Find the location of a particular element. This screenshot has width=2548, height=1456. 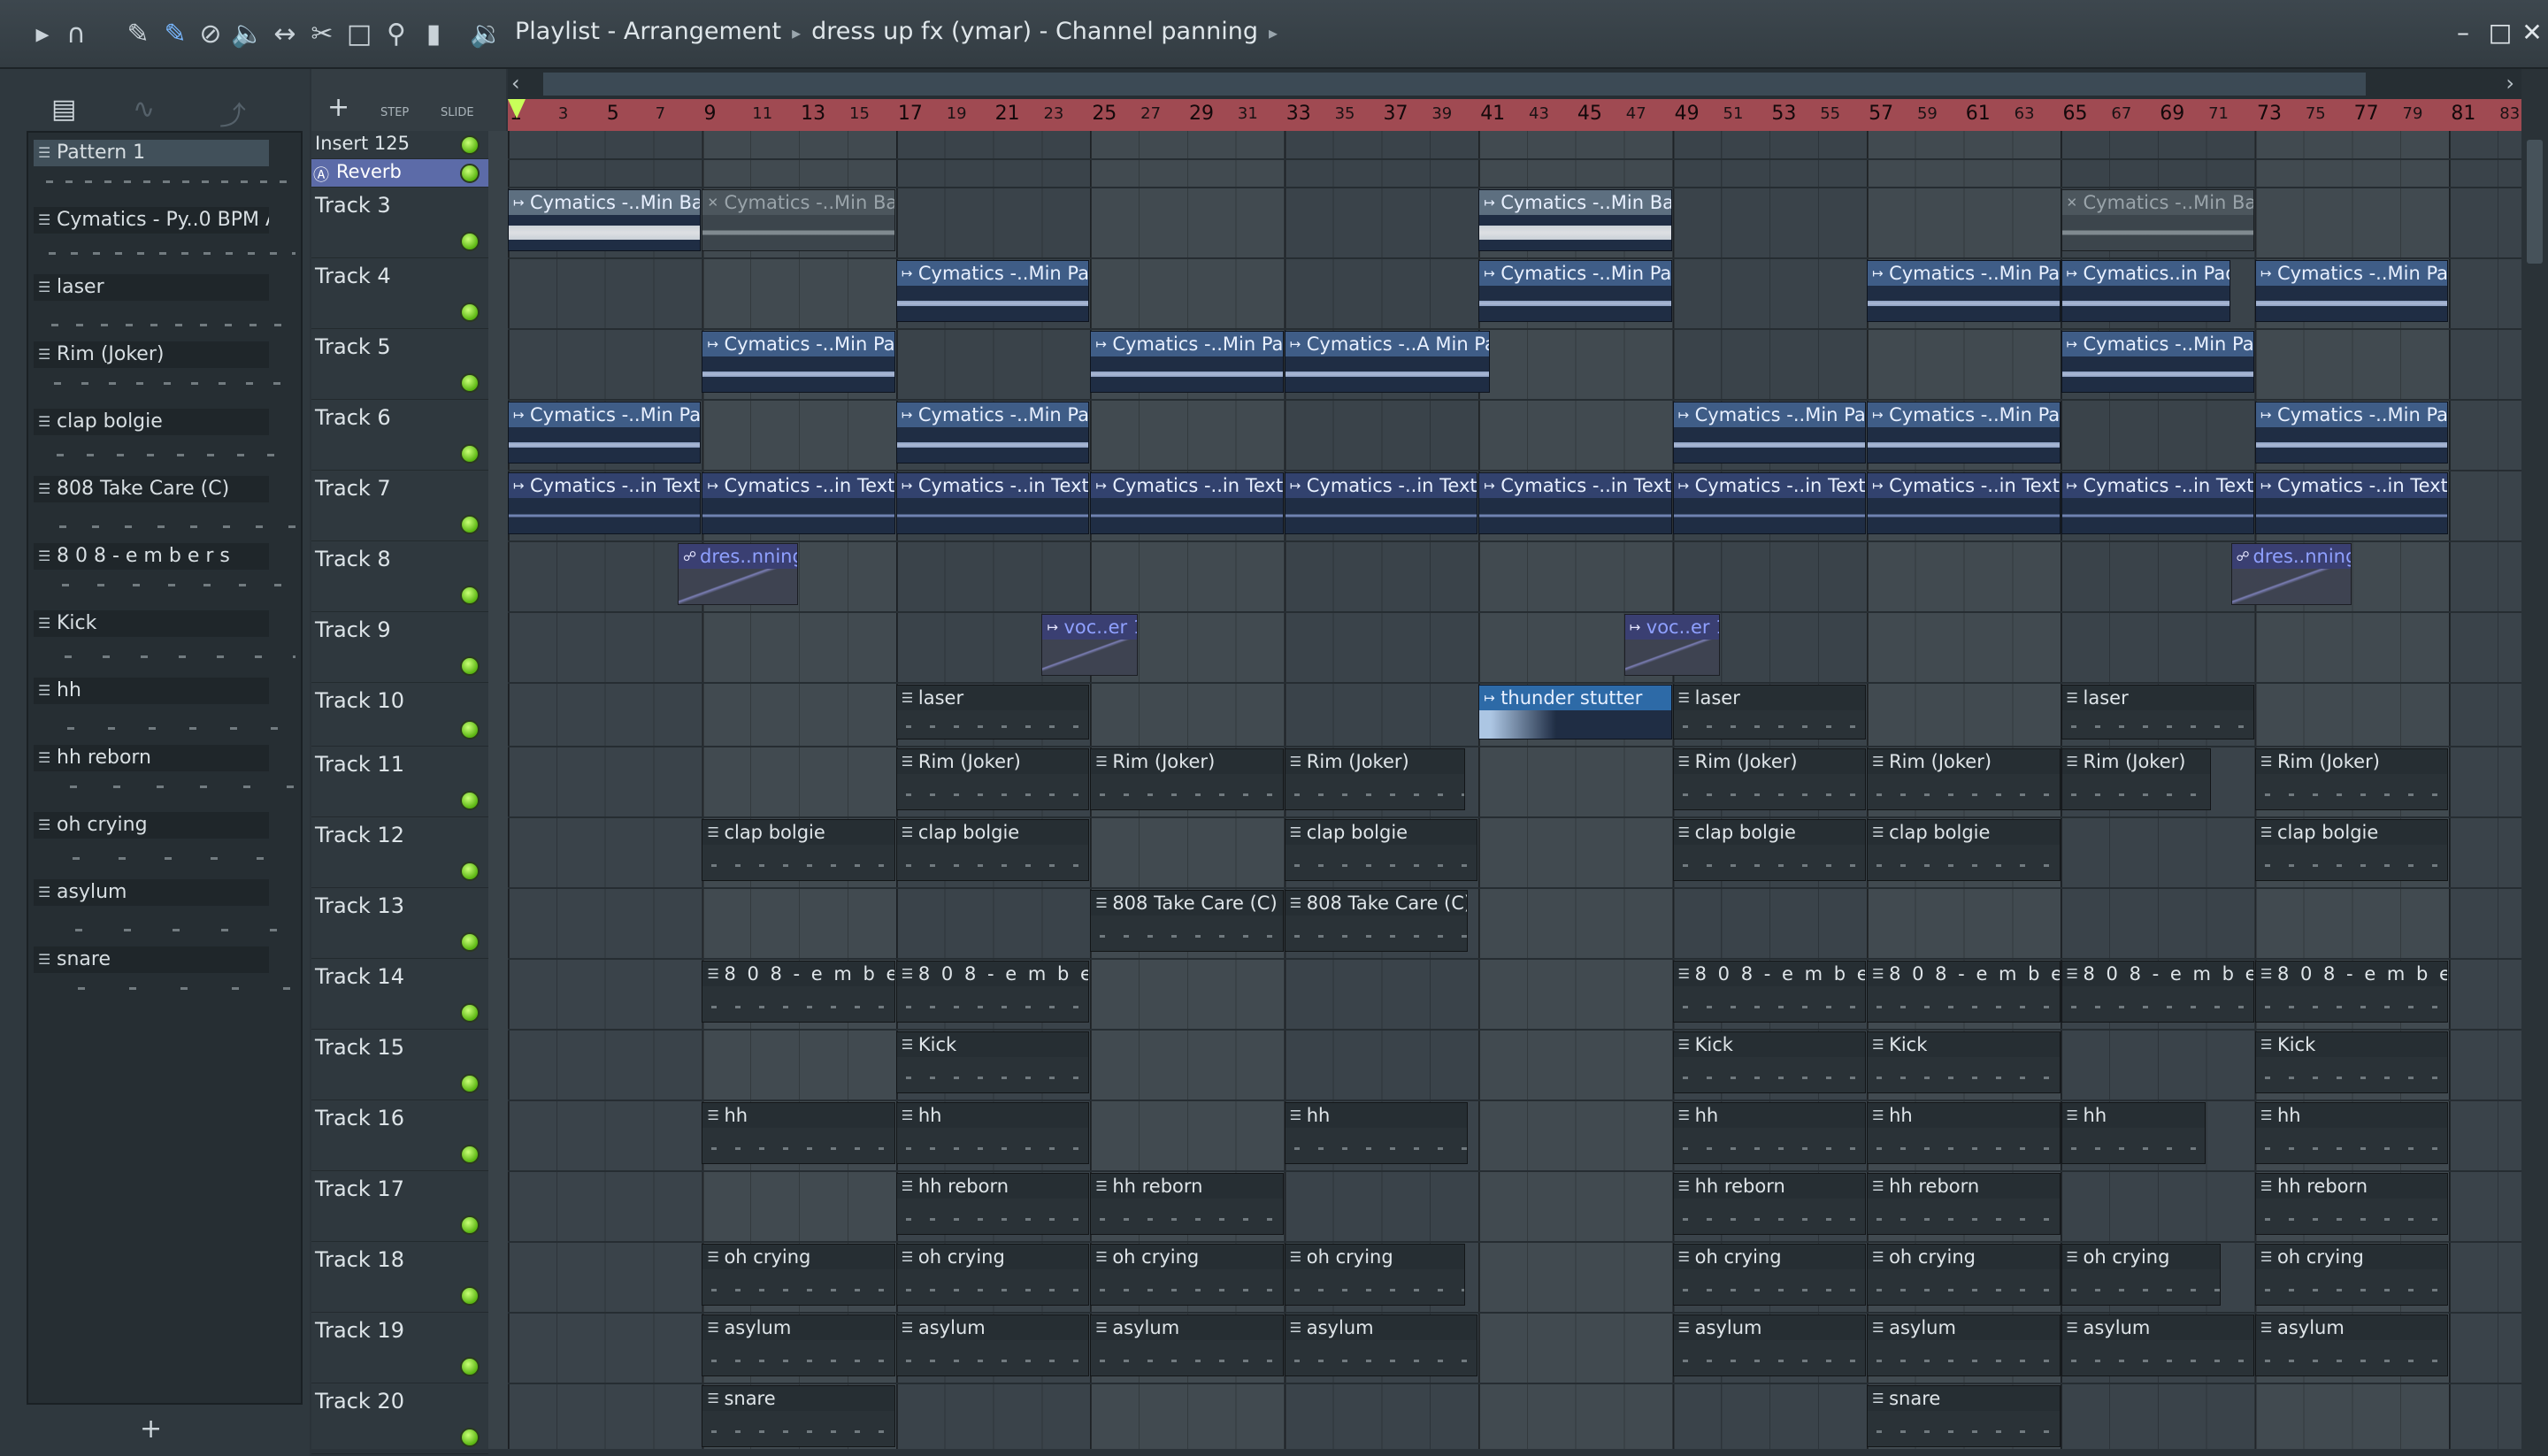

picker-item: oh crying is located at coordinates (165, 844).